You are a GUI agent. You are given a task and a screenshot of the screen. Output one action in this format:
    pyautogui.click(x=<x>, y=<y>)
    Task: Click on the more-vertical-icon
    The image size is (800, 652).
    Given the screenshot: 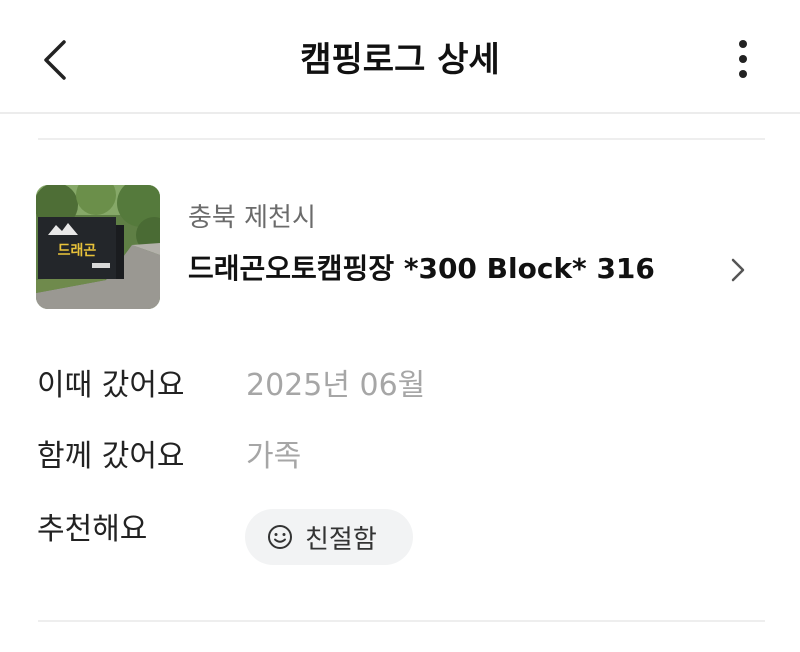 What is the action you would take?
    pyautogui.click(x=743, y=59)
    